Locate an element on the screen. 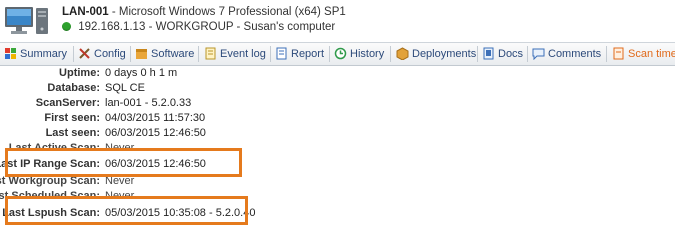 The width and height of the screenshot is (675, 240). detail-label: Last seen: is located at coordinates (72, 133).